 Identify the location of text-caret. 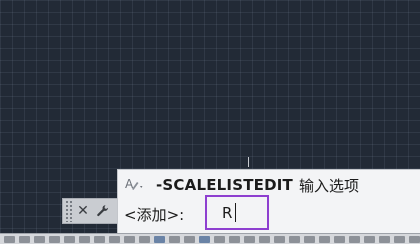
(235, 212).